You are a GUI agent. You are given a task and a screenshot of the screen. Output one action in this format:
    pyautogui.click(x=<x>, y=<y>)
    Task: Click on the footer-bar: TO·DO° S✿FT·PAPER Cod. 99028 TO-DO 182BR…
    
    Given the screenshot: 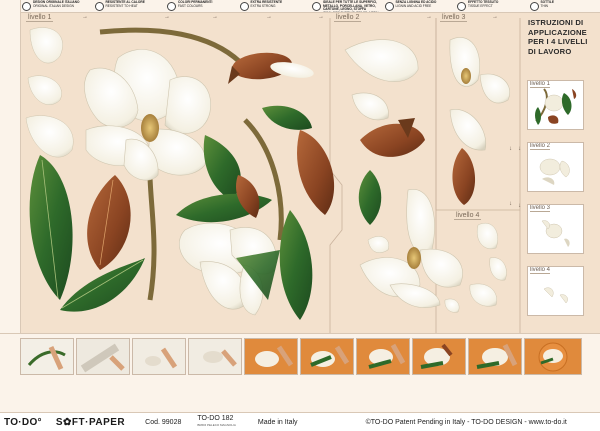 What is the action you would take?
    pyautogui.click(x=300, y=421)
    